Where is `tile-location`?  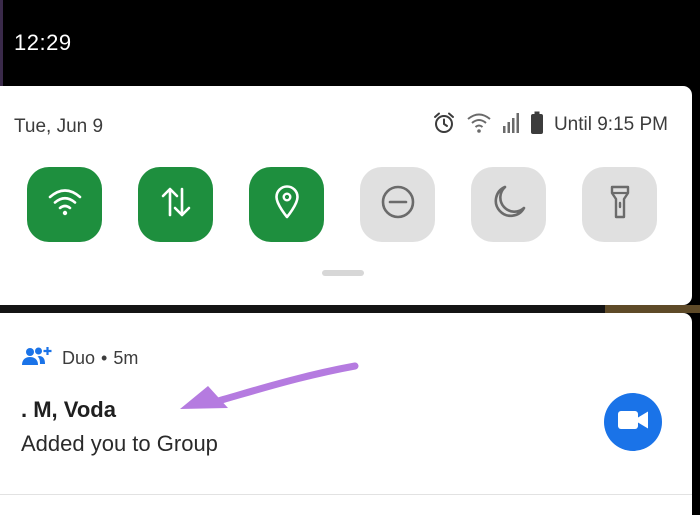 tile-location is located at coordinates (286, 204).